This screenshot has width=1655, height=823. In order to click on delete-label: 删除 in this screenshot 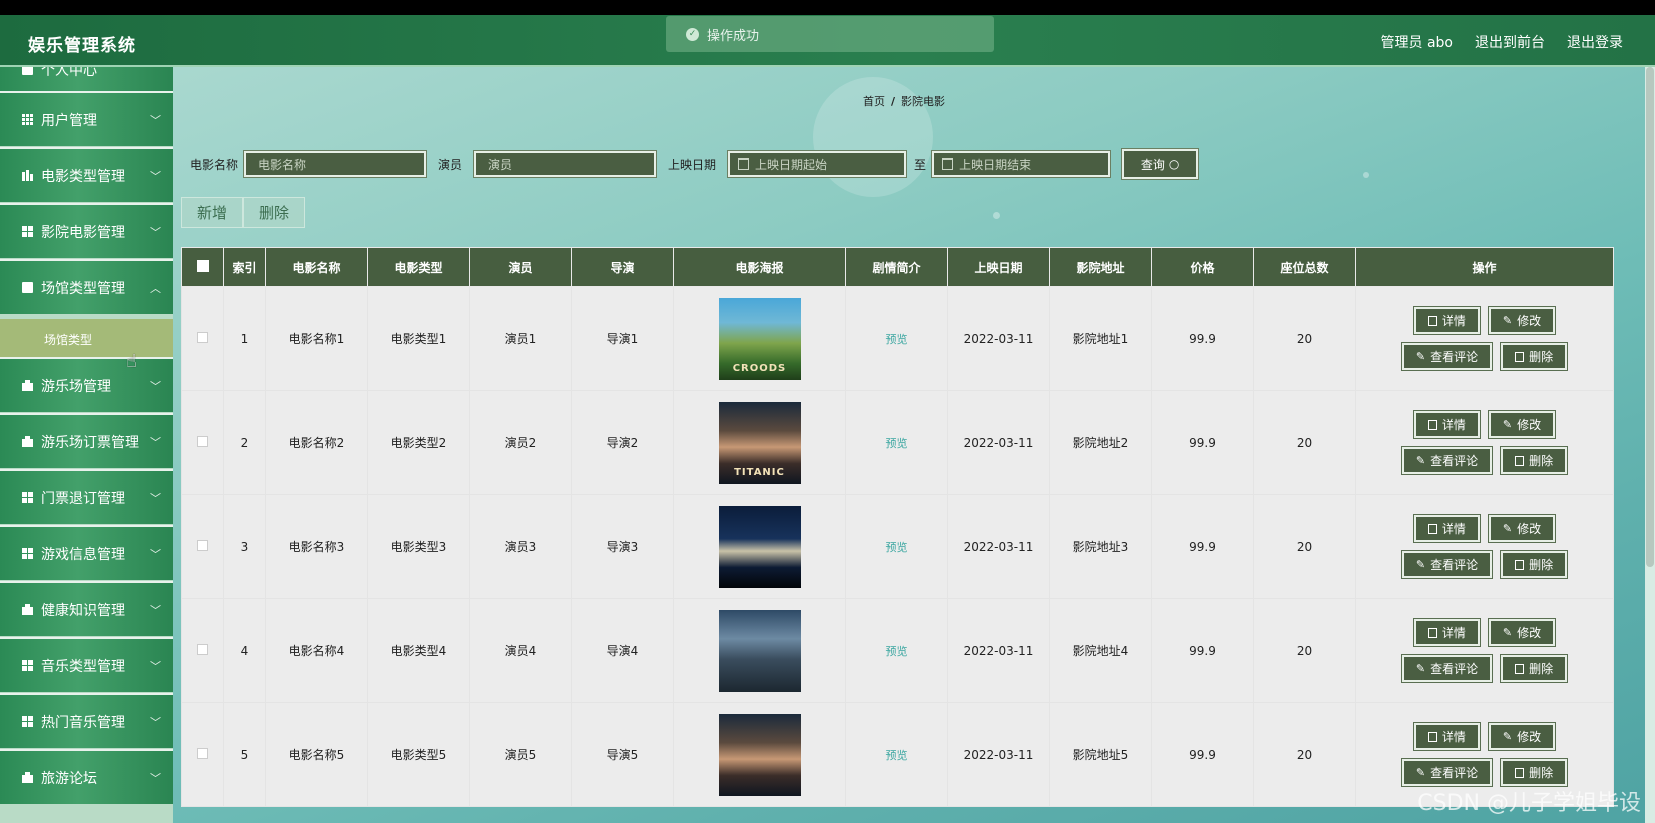, I will do `click(1541, 773)`.